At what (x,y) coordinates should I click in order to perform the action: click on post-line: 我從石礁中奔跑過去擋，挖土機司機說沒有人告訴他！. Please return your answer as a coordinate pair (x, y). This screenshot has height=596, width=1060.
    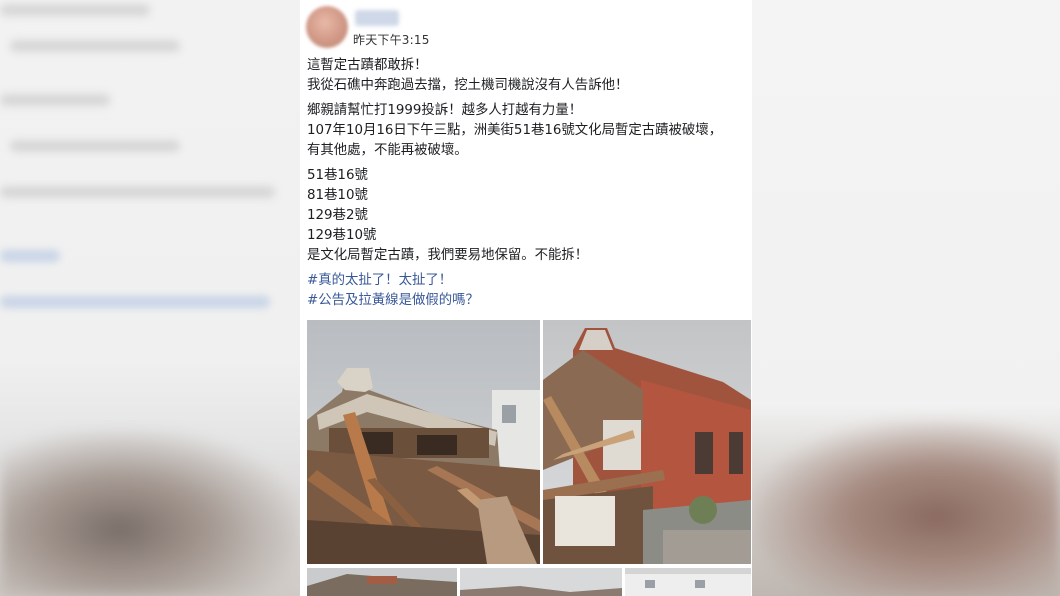
    Looking at the image, I should click on (468, 85).